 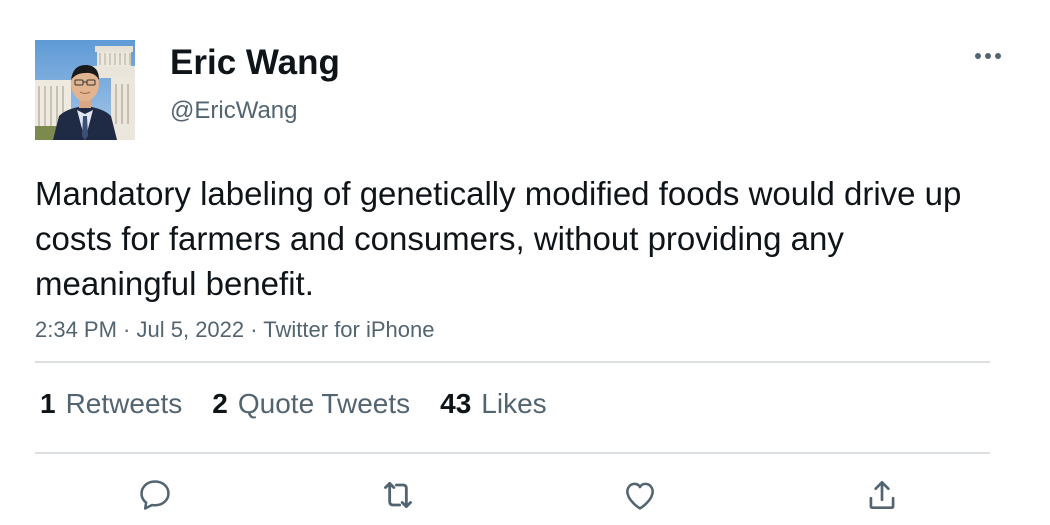 I want to click on retweet-button, so click(x=398, y=495).